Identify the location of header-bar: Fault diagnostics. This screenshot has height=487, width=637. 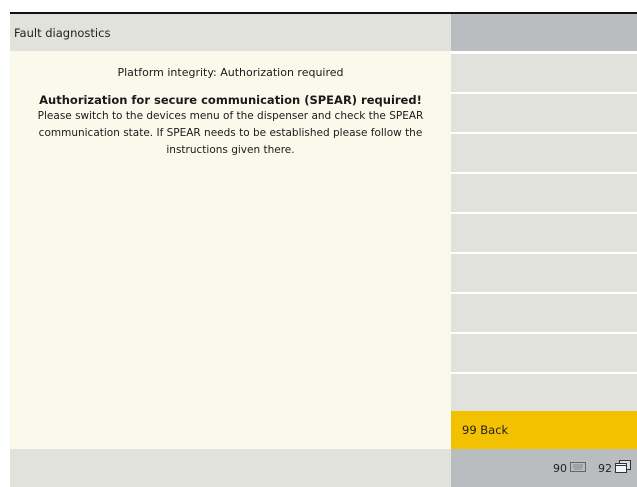
(230, 32).